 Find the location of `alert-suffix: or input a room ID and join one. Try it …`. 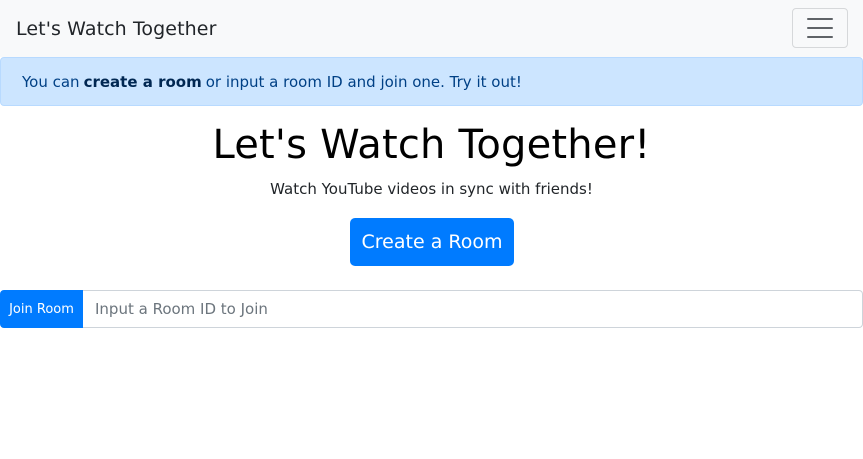

alert-suffix: or input a room ID and join one. Try it … is located at coordinates (363, 81).